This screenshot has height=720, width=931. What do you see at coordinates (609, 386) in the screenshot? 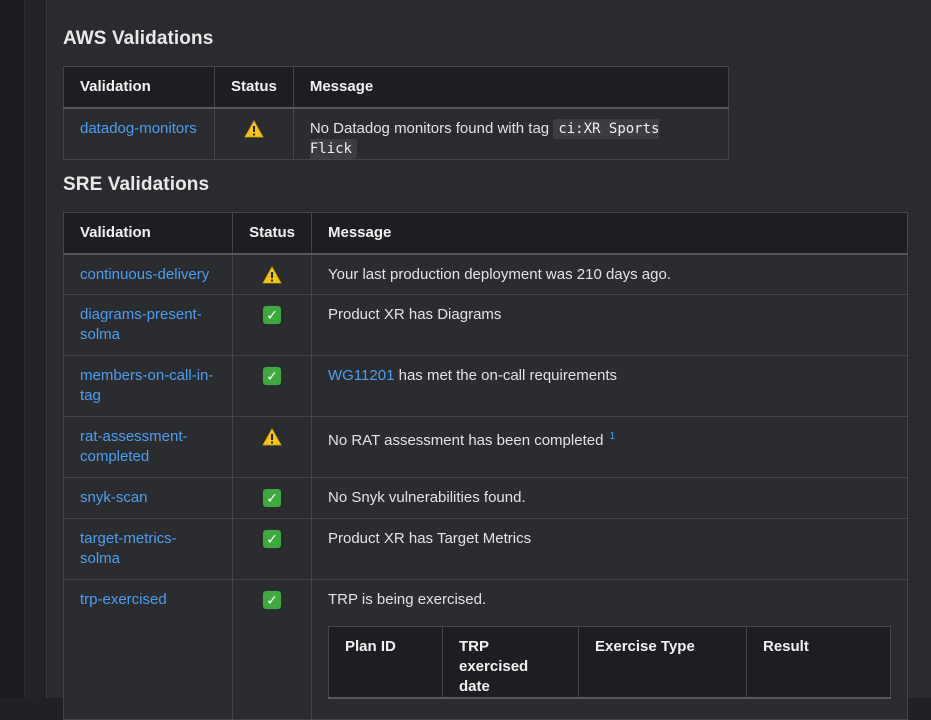
I see `message-cell: WG11201 has met the on-call requirements` at bounding box center [609, 386].